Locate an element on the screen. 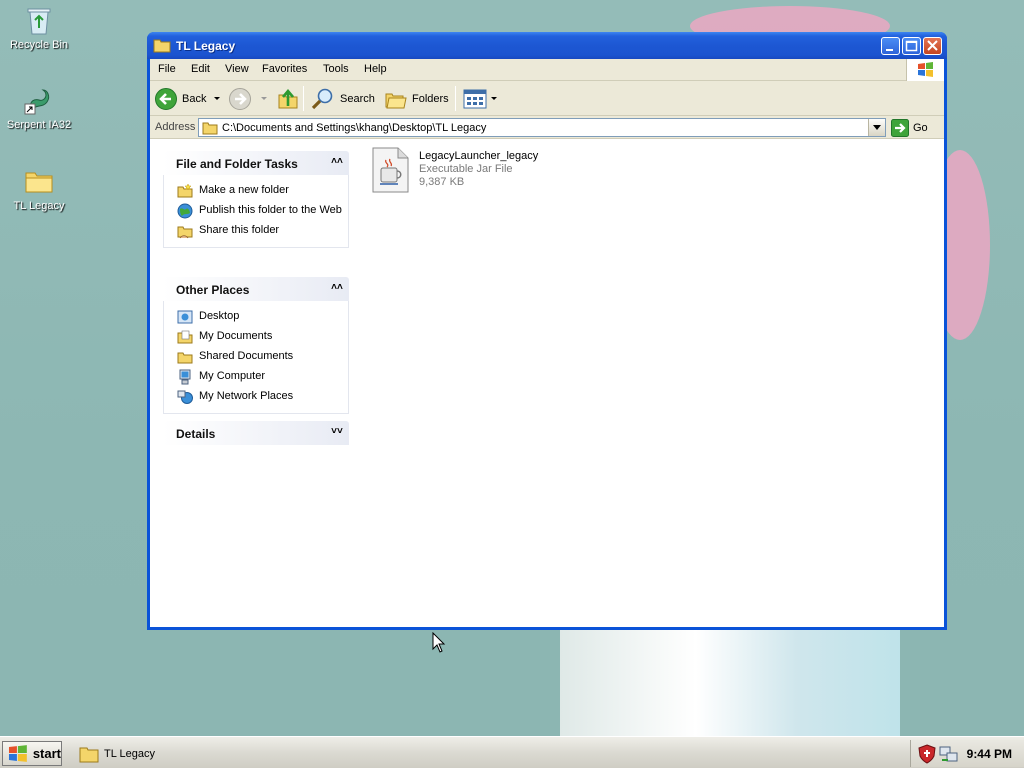 The height and width of the screenshot is (768, 1024). close-button is located at coordinates (932, 46).